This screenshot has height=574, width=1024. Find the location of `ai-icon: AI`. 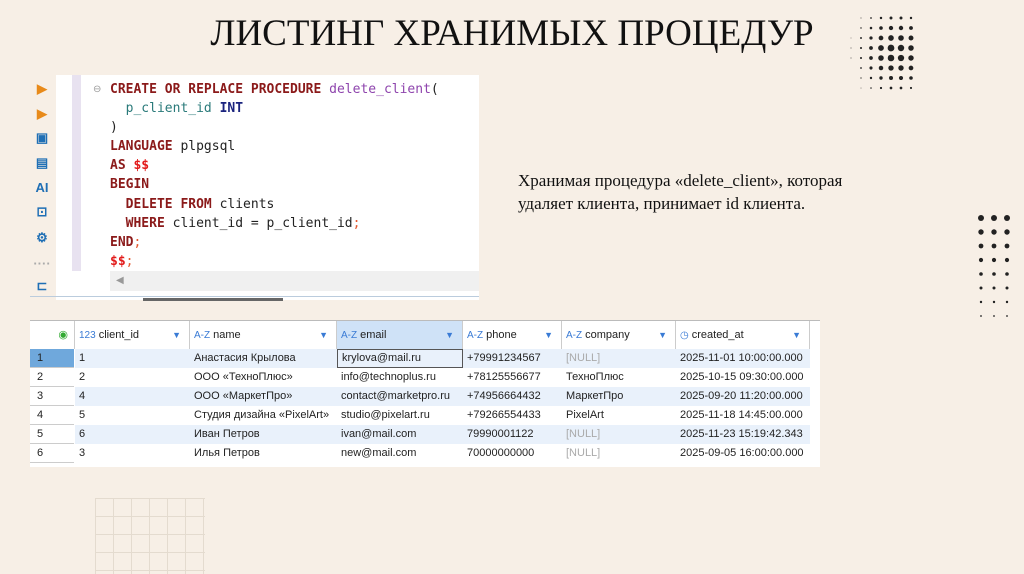

ai-icon: AI is located at coordinates (42, 188).